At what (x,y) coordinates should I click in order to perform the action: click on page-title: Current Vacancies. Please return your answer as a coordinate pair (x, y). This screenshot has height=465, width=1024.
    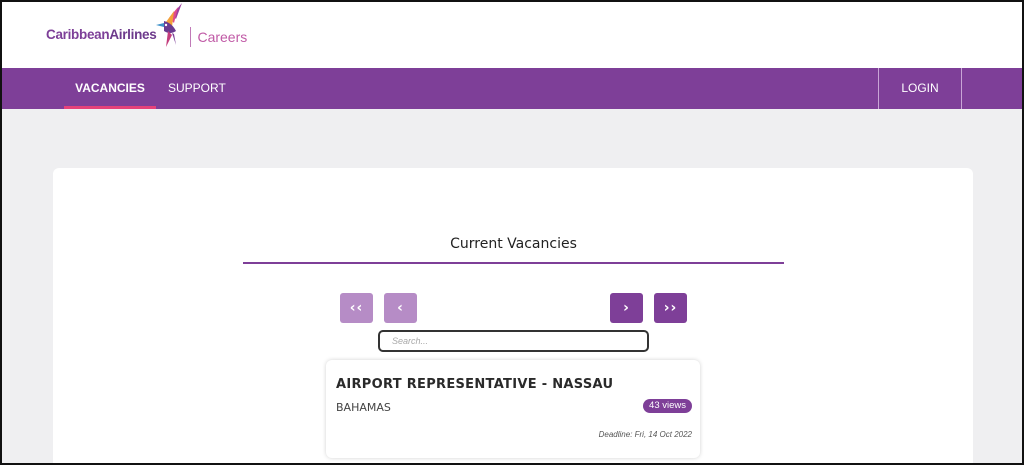
    Looking at the image, I should click on (513, 244).